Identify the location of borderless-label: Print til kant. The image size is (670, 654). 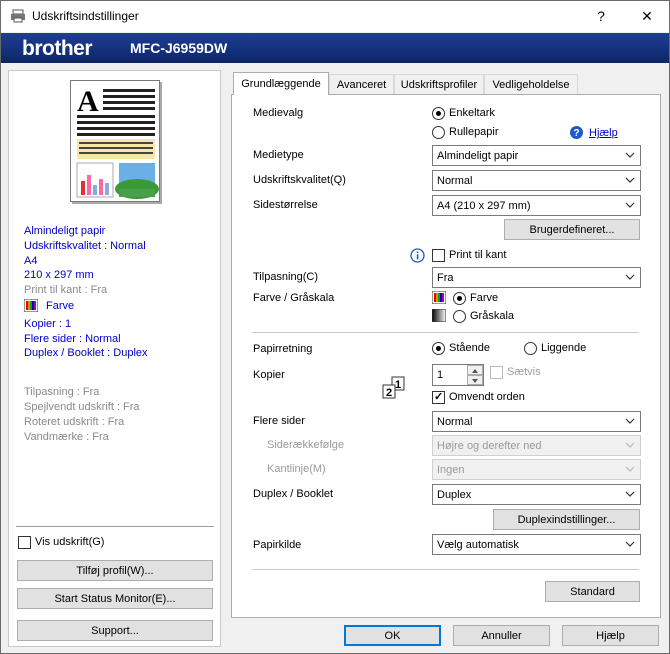
(478, 255).